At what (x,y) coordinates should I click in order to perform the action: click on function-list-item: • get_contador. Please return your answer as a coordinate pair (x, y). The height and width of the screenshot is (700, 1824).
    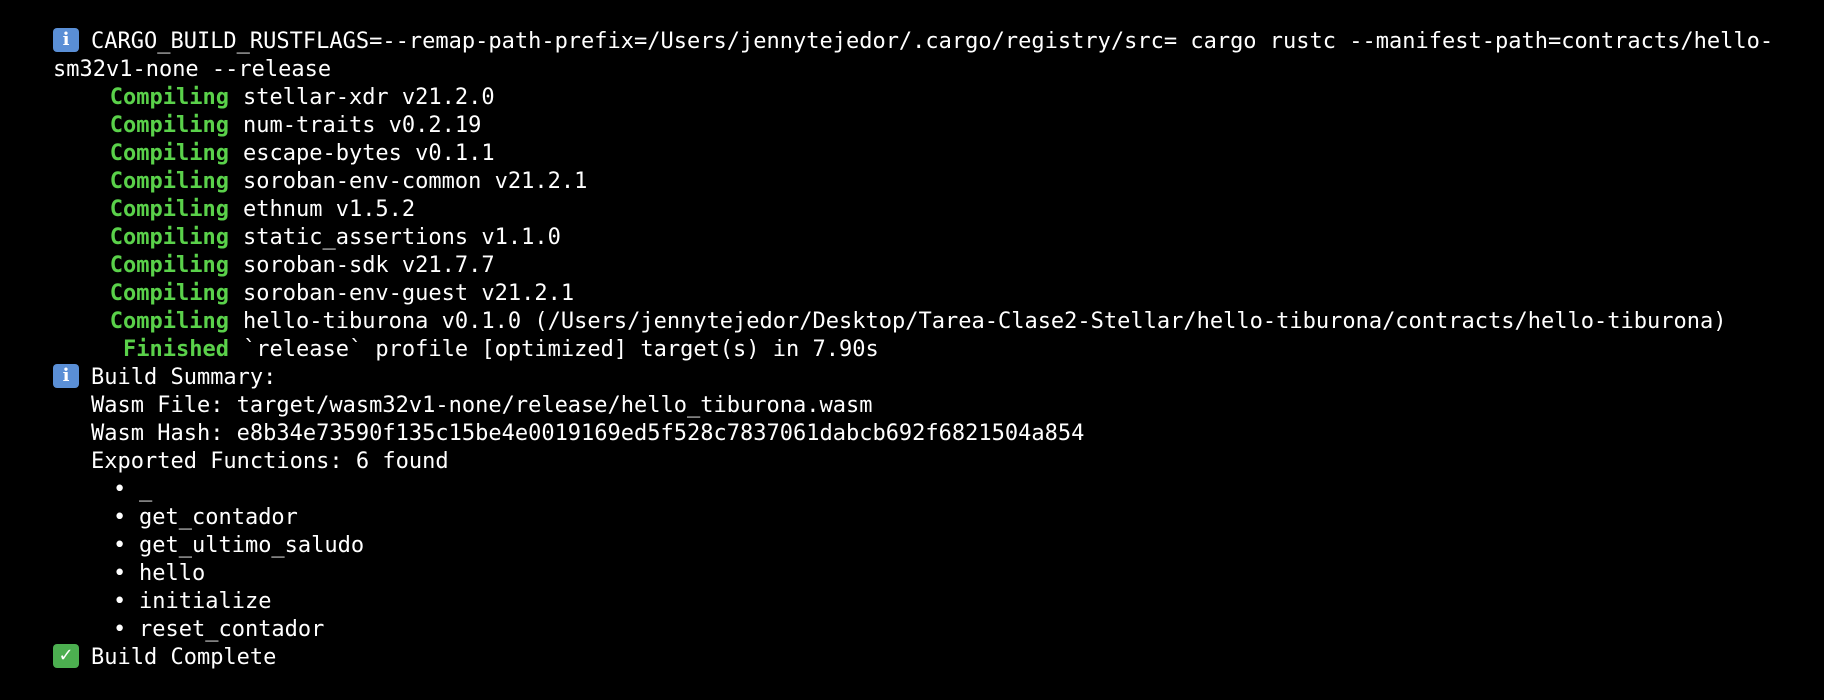
    Looking at the image, I should click on (149, 503).